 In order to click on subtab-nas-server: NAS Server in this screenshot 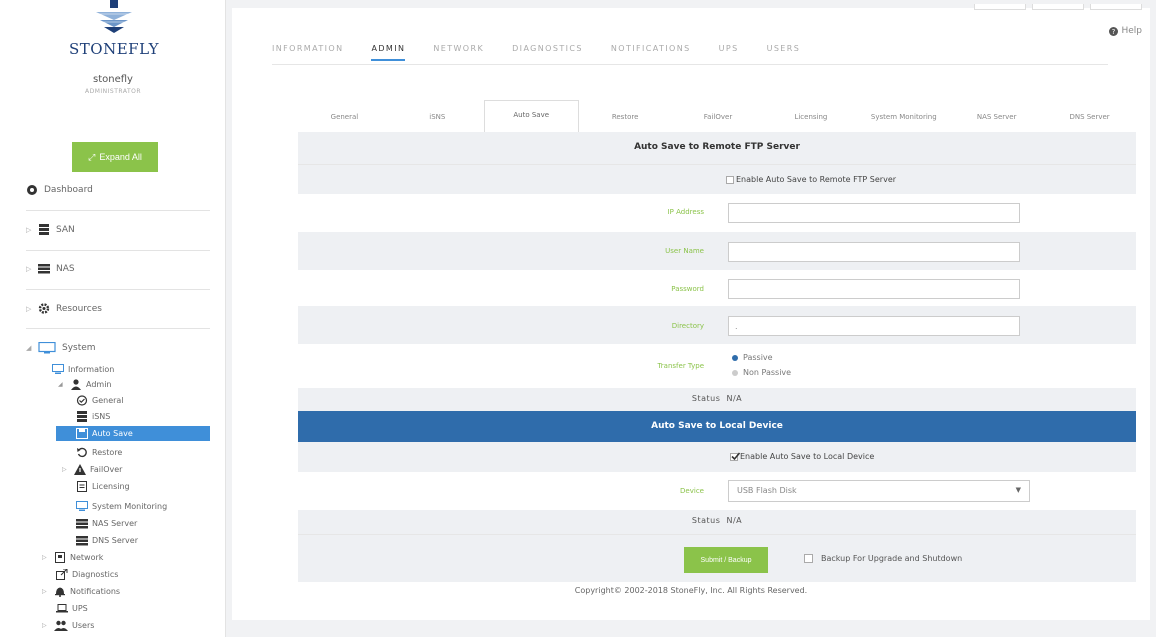, I will do `click(996, 118)`.